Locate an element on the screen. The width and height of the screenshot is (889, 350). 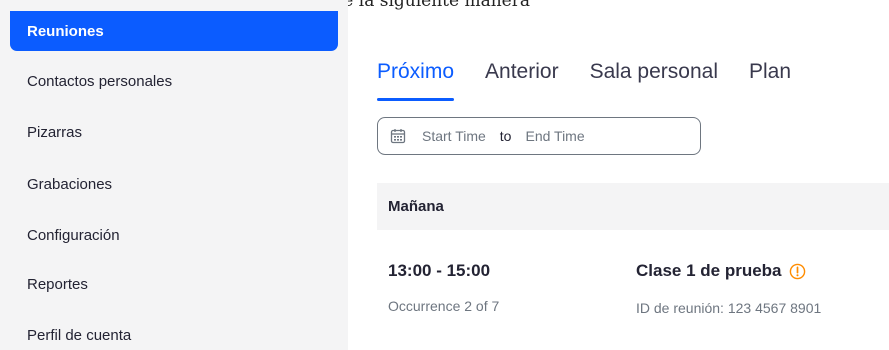
date-group-label: Mañana is located at coordinates (416, 206).